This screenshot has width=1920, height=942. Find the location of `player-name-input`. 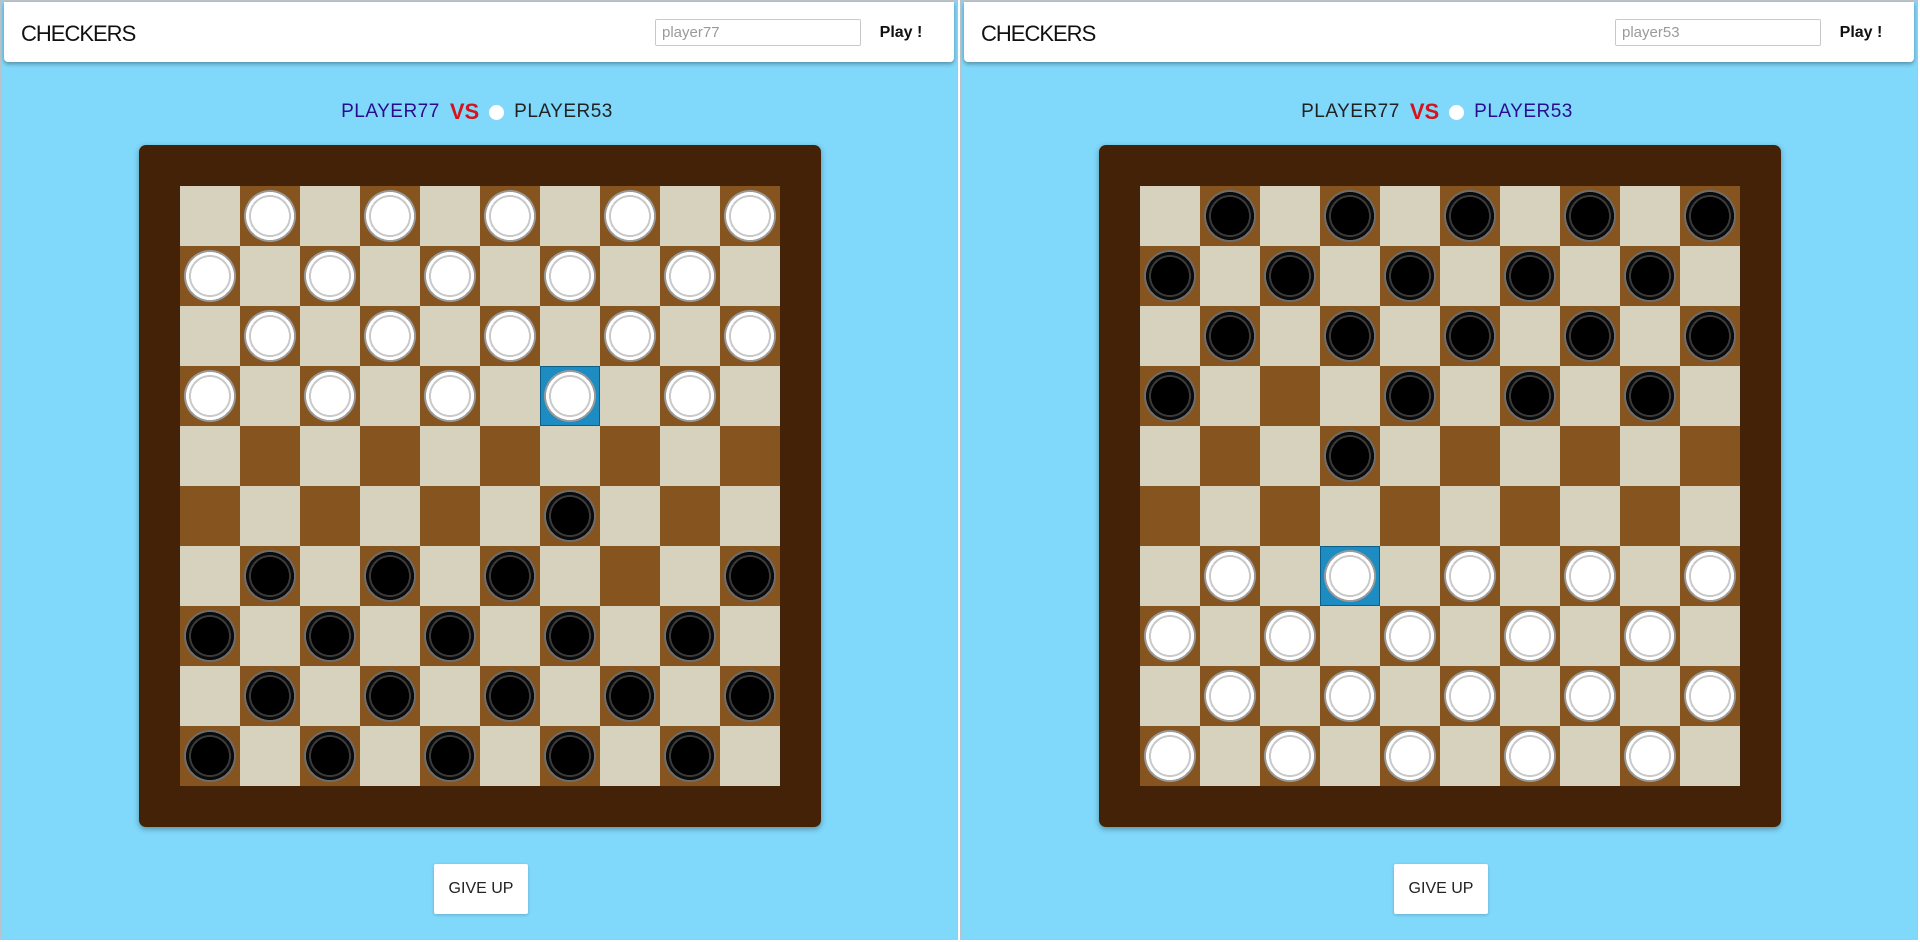

player-name-input is located at coordinates (758, 32).